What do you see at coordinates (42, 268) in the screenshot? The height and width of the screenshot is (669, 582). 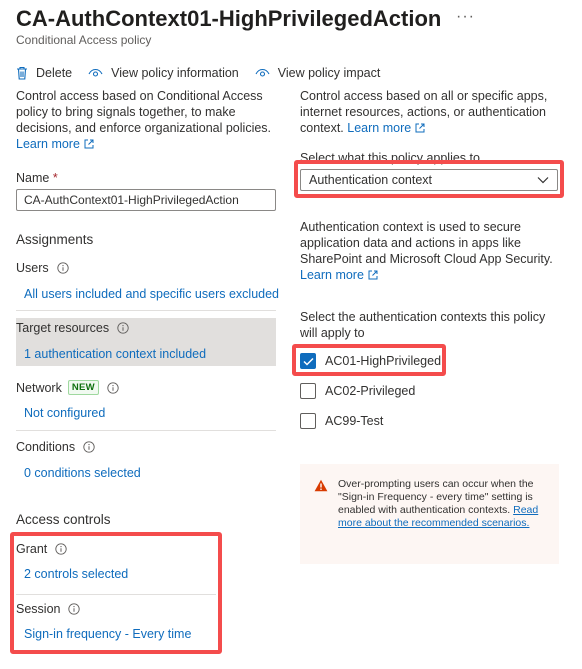 I see `users-label: Users` at bounding box center [42, 268].